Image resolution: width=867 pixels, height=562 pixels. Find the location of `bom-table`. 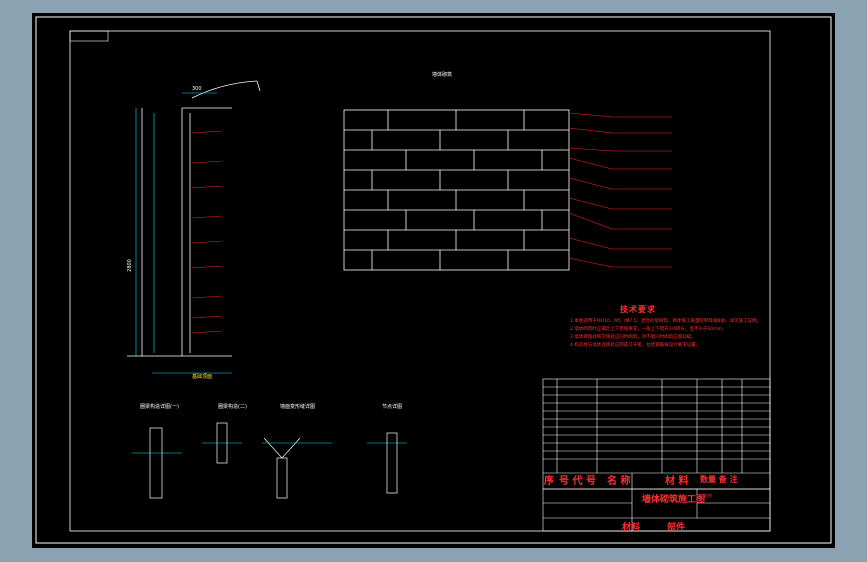

bom-table is located at coordinates (656, 455).